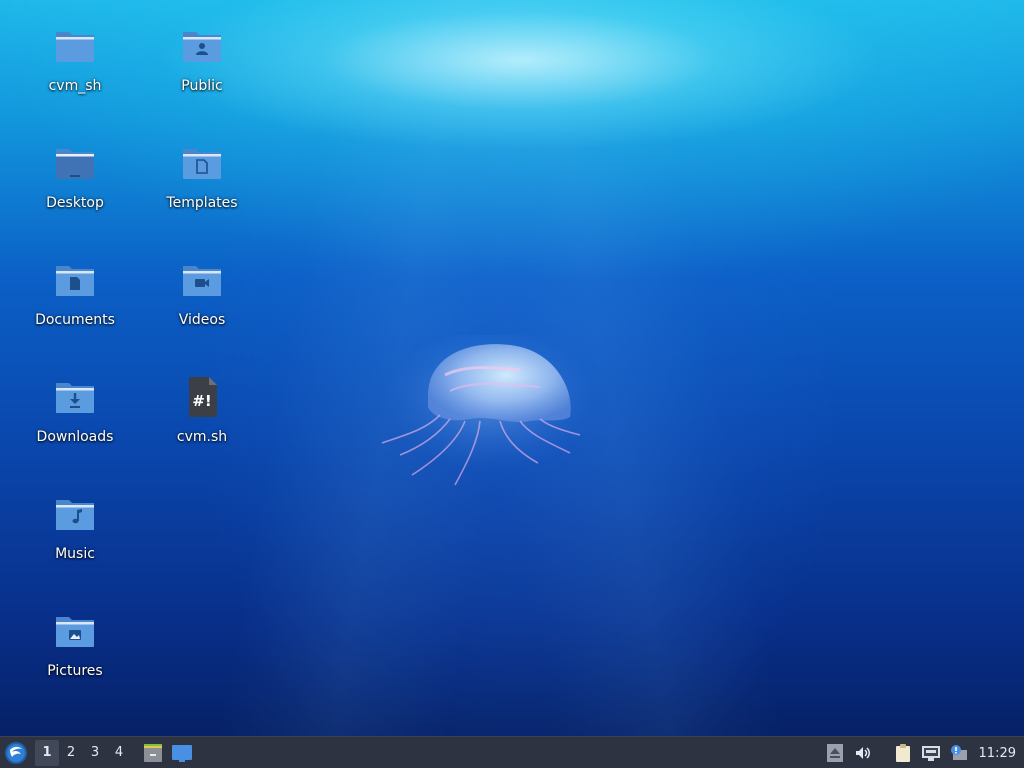 The width and height of the screenshot is (1024, 768). What do you see at coordinates (485, 410) in the screenshot?
I see `wallpaper-jellyfish` at bounding box center [485, 410].